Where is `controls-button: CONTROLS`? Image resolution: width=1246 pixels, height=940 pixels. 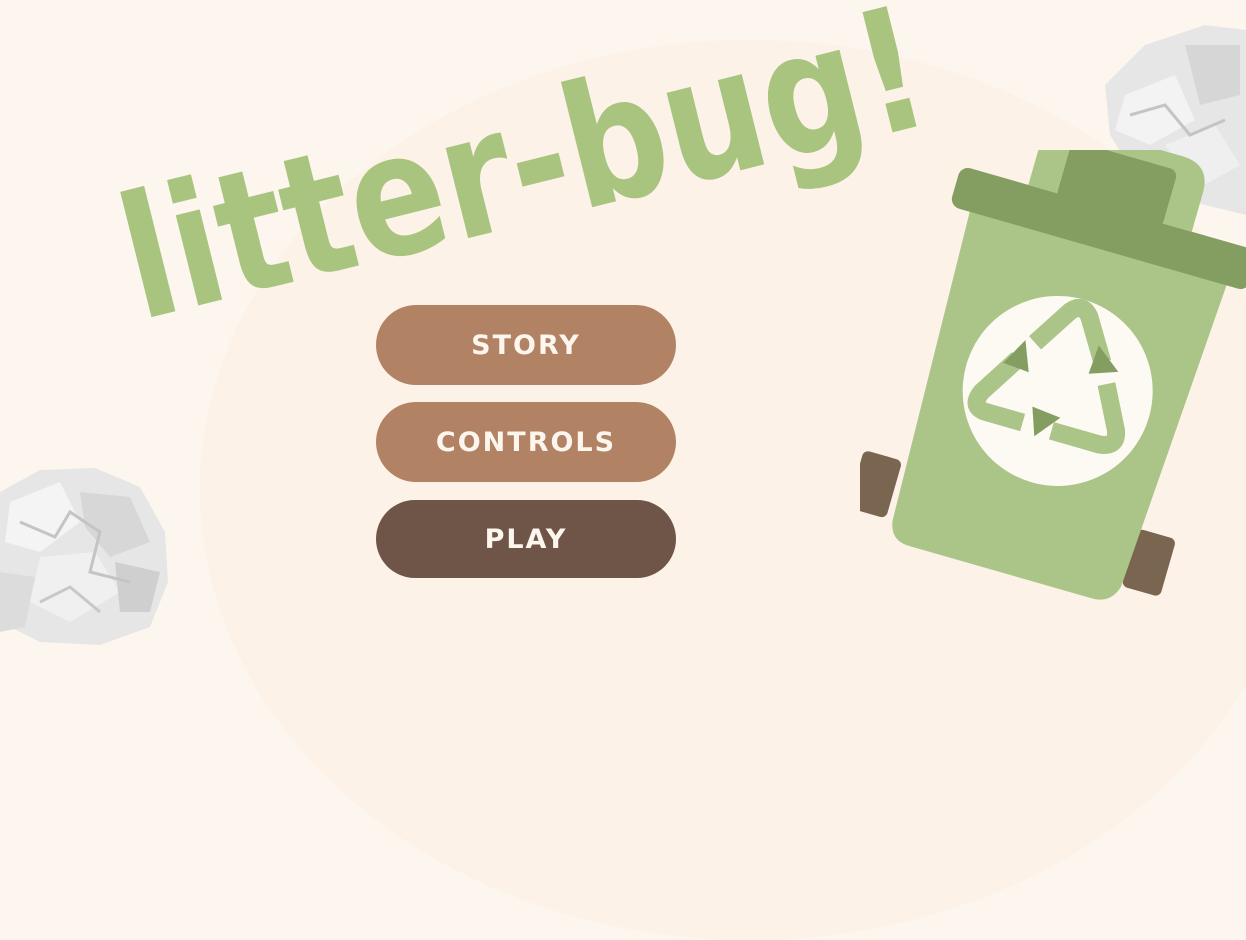 controls-button: CONTROLS is located at coordinates (526, 442).